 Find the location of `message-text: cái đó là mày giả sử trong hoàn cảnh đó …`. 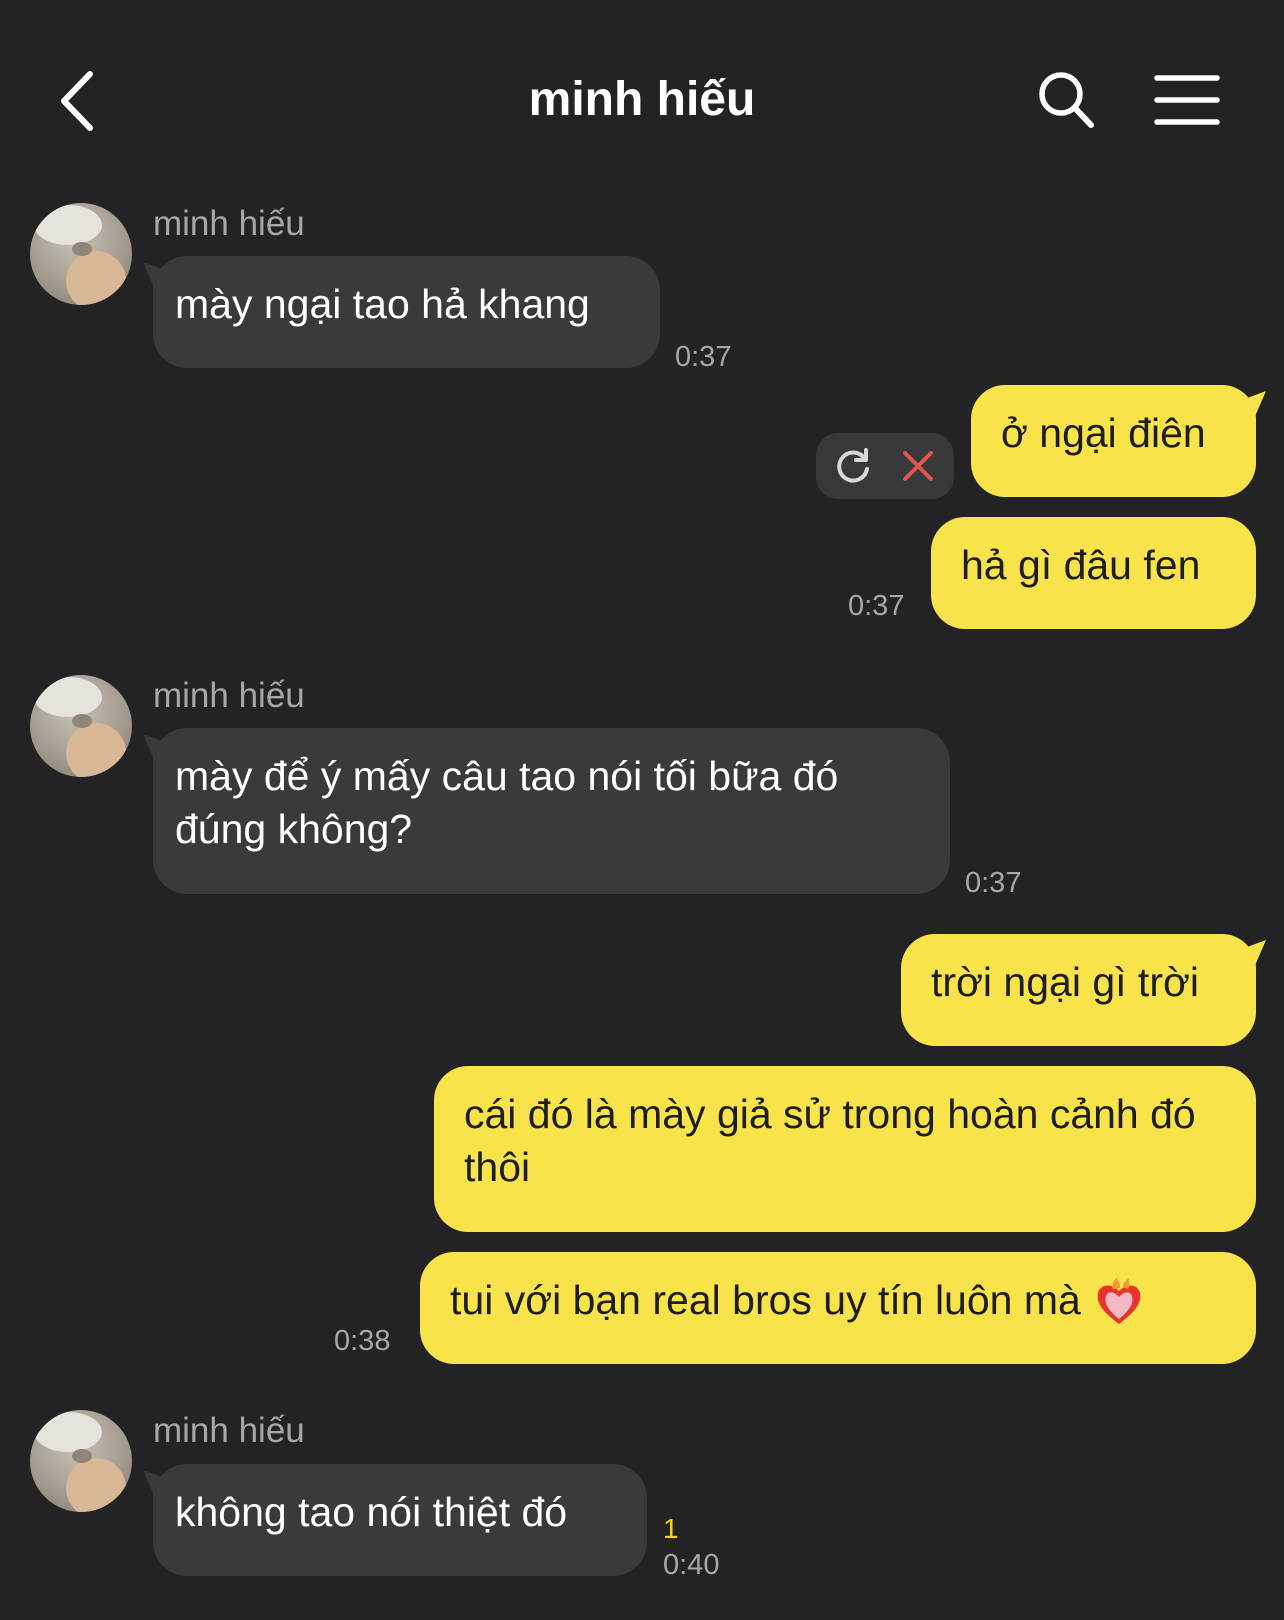

message-text: cái đó là mày giả sử trong hoàn cảnh đó … is located at coordinates (830, 1140).